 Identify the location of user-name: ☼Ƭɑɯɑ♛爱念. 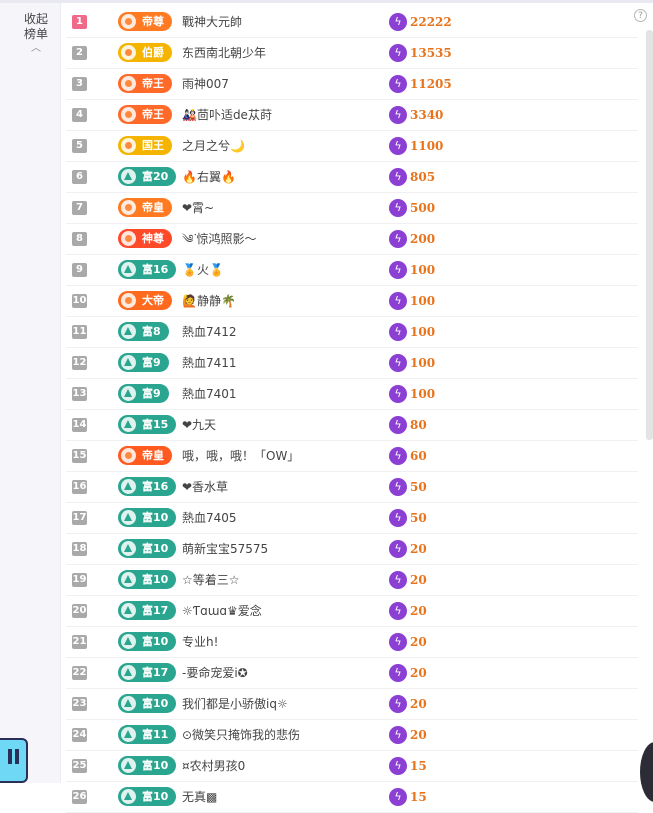
(222, 611).